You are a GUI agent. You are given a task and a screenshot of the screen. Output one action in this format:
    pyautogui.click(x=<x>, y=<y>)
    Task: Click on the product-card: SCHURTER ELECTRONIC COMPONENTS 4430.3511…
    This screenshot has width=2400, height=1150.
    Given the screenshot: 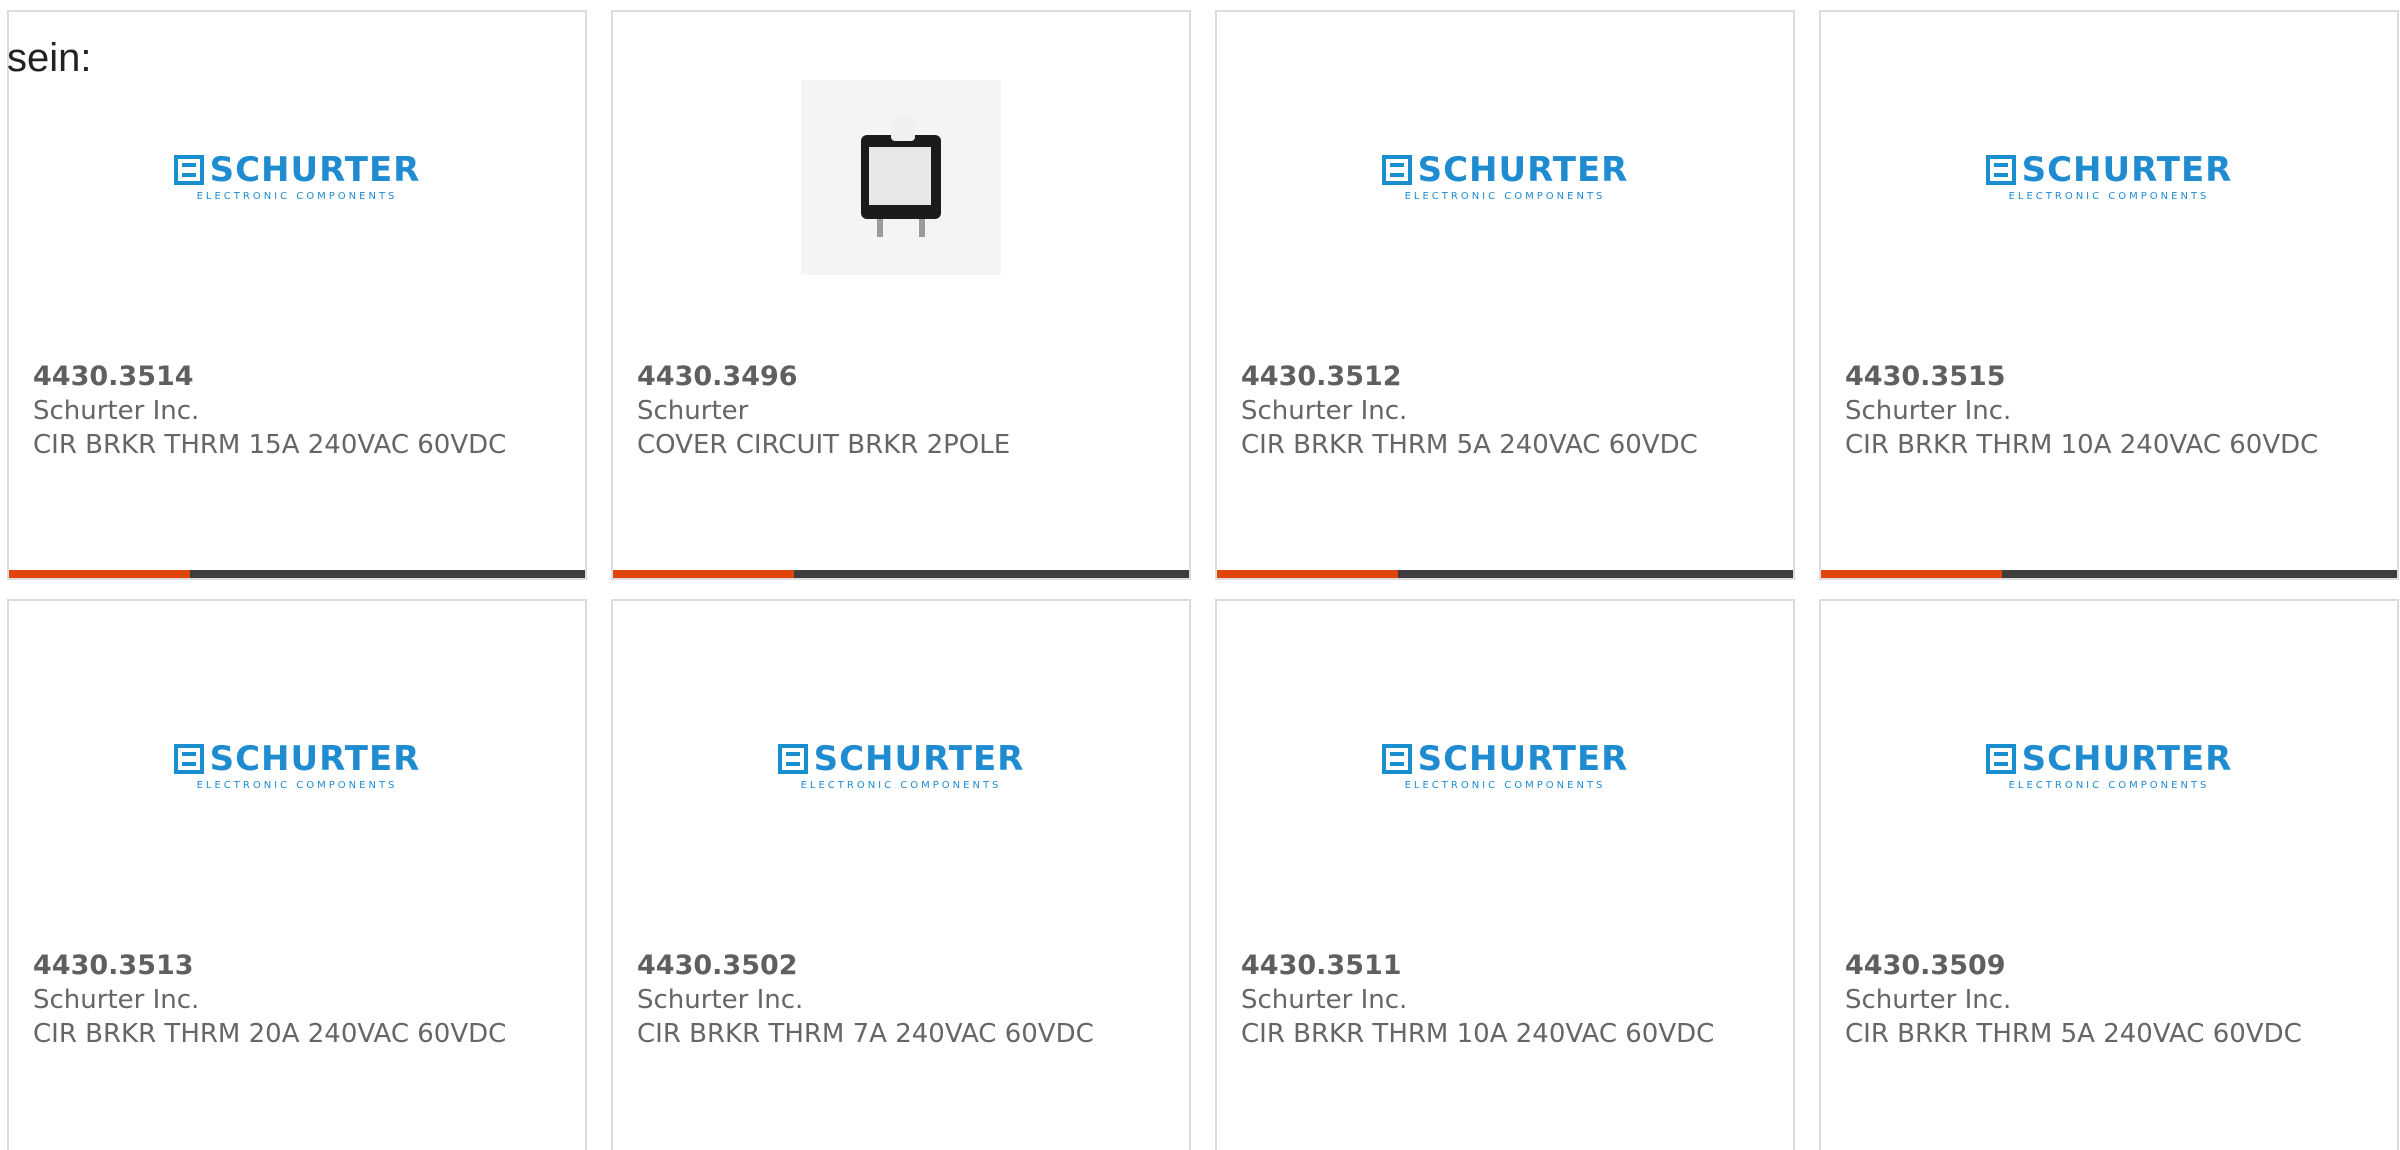 What is the action you would take?
    pyautogui.click(x=1505, y=874)
    